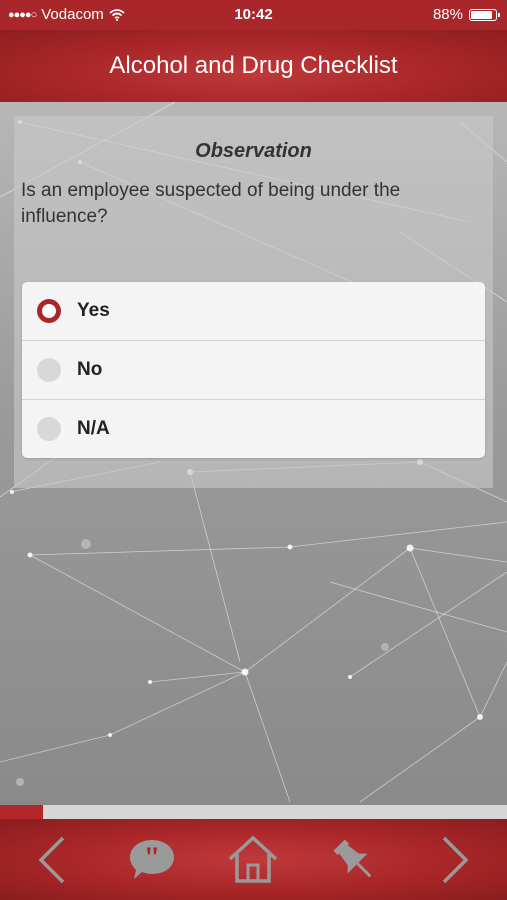  I want to click on option-label: No, so click(90, 369).